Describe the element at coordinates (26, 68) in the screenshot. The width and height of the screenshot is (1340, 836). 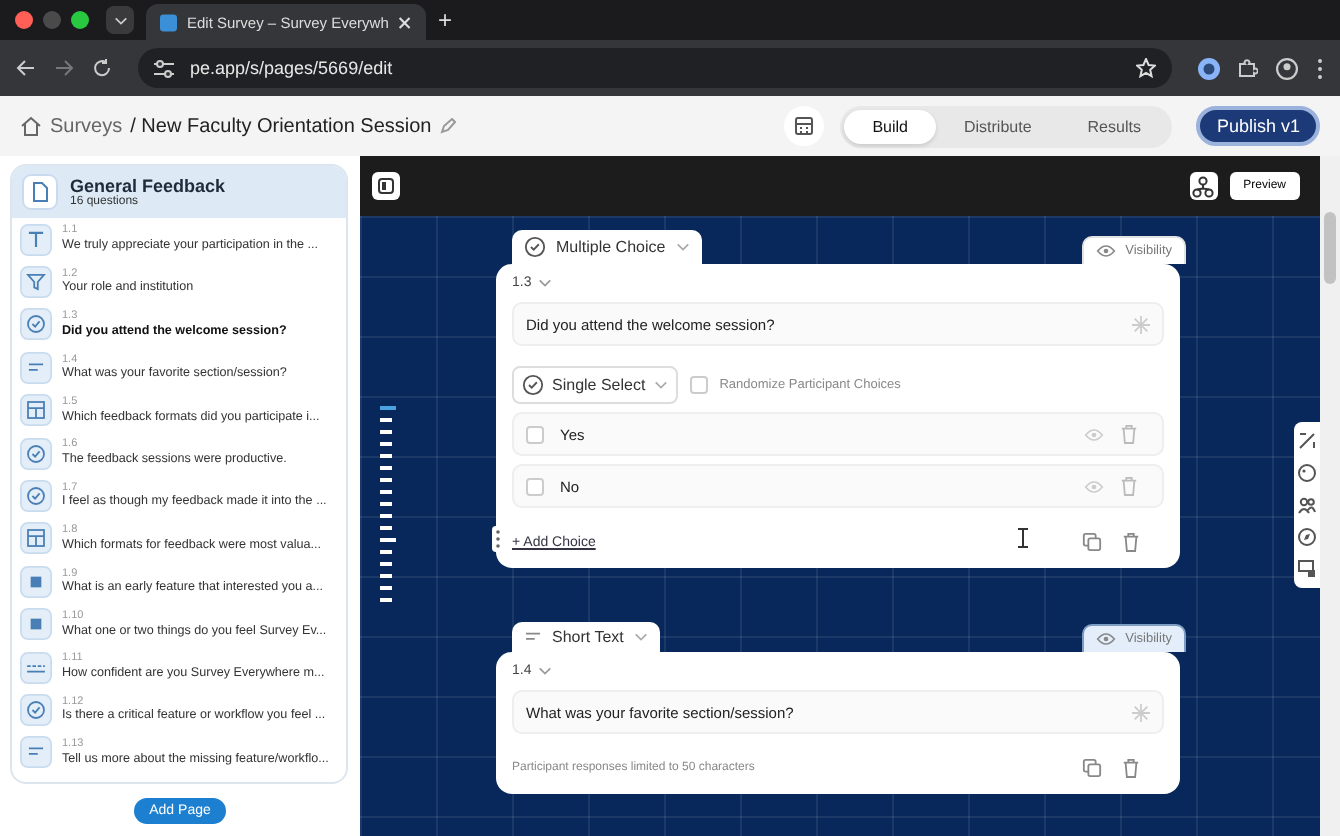
I see `back-icon` at that location.